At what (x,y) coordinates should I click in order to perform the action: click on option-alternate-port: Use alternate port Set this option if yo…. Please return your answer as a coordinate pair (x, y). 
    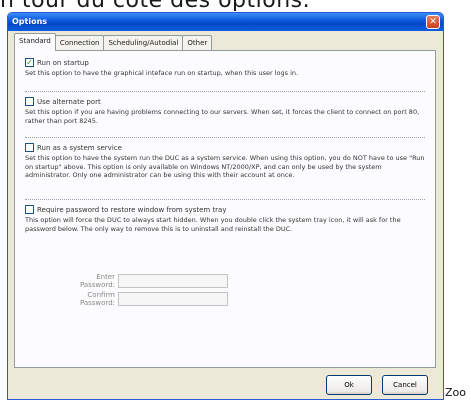
    Looking at the image, I should click on (225, 108).